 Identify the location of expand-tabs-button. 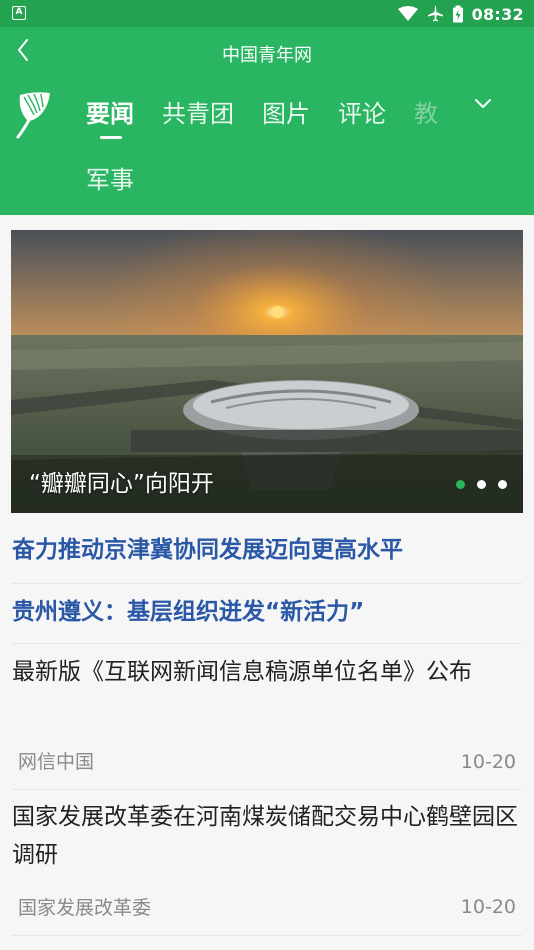
(483, 104).